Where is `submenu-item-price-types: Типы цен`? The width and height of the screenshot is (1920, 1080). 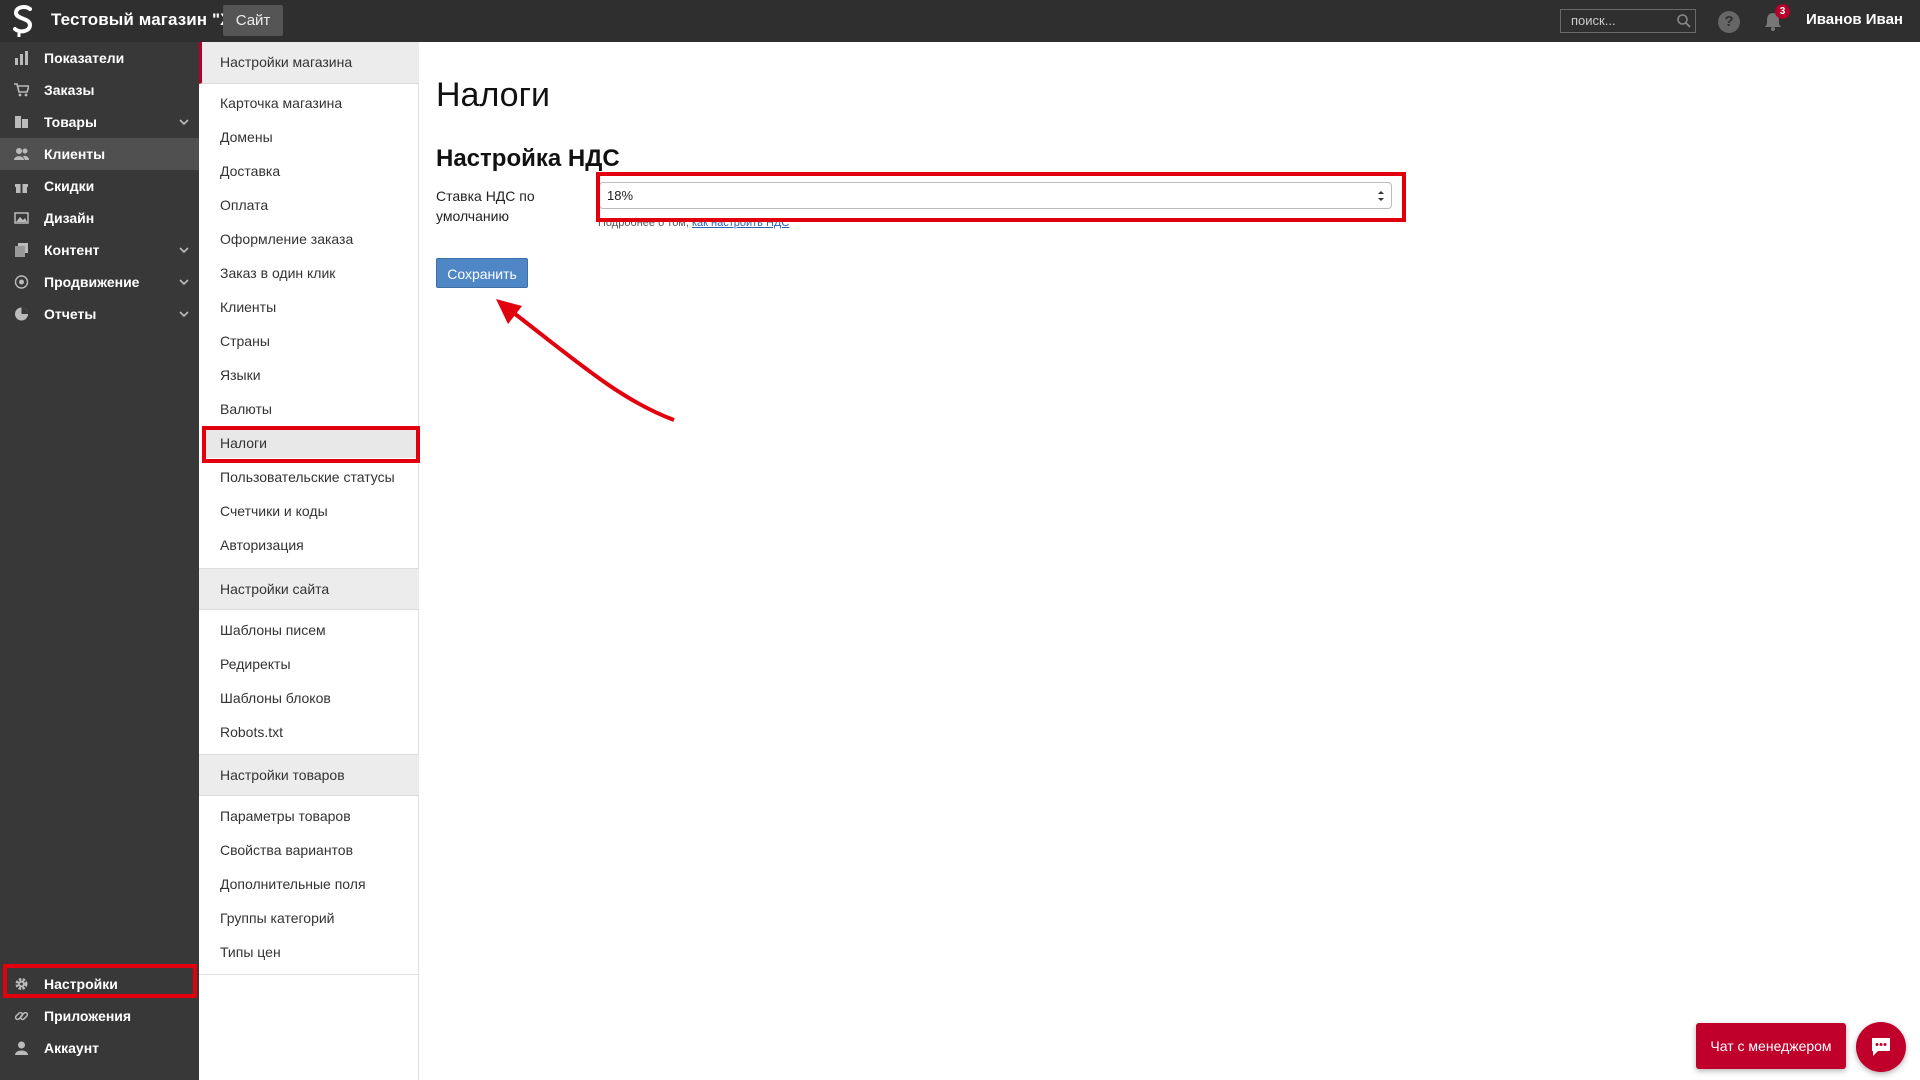 submenu-item-price-types: Типы цен is located at coordinates (250, 952).